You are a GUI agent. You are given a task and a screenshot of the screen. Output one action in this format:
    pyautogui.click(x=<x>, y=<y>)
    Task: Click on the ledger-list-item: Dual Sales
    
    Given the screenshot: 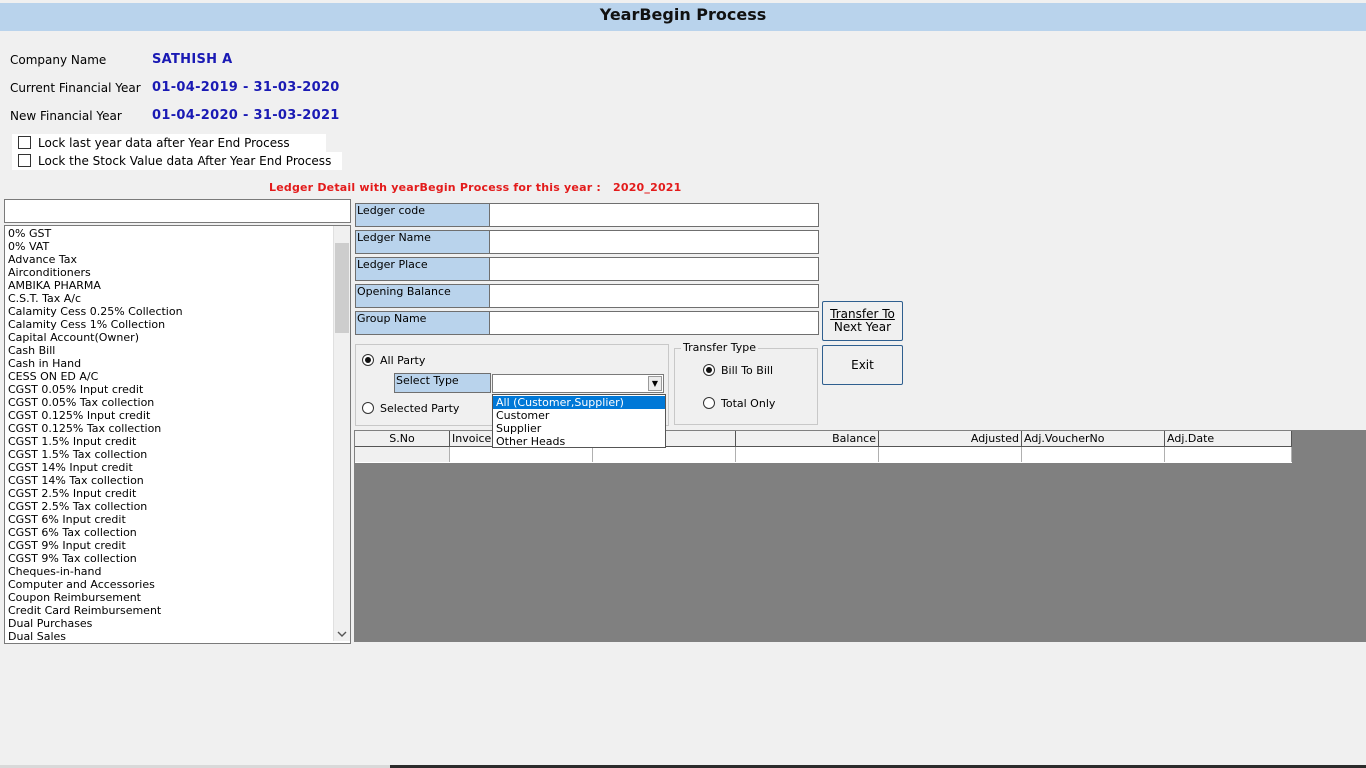 What is the action you would take?
    pyautogui.click(x=169, y=636)
    